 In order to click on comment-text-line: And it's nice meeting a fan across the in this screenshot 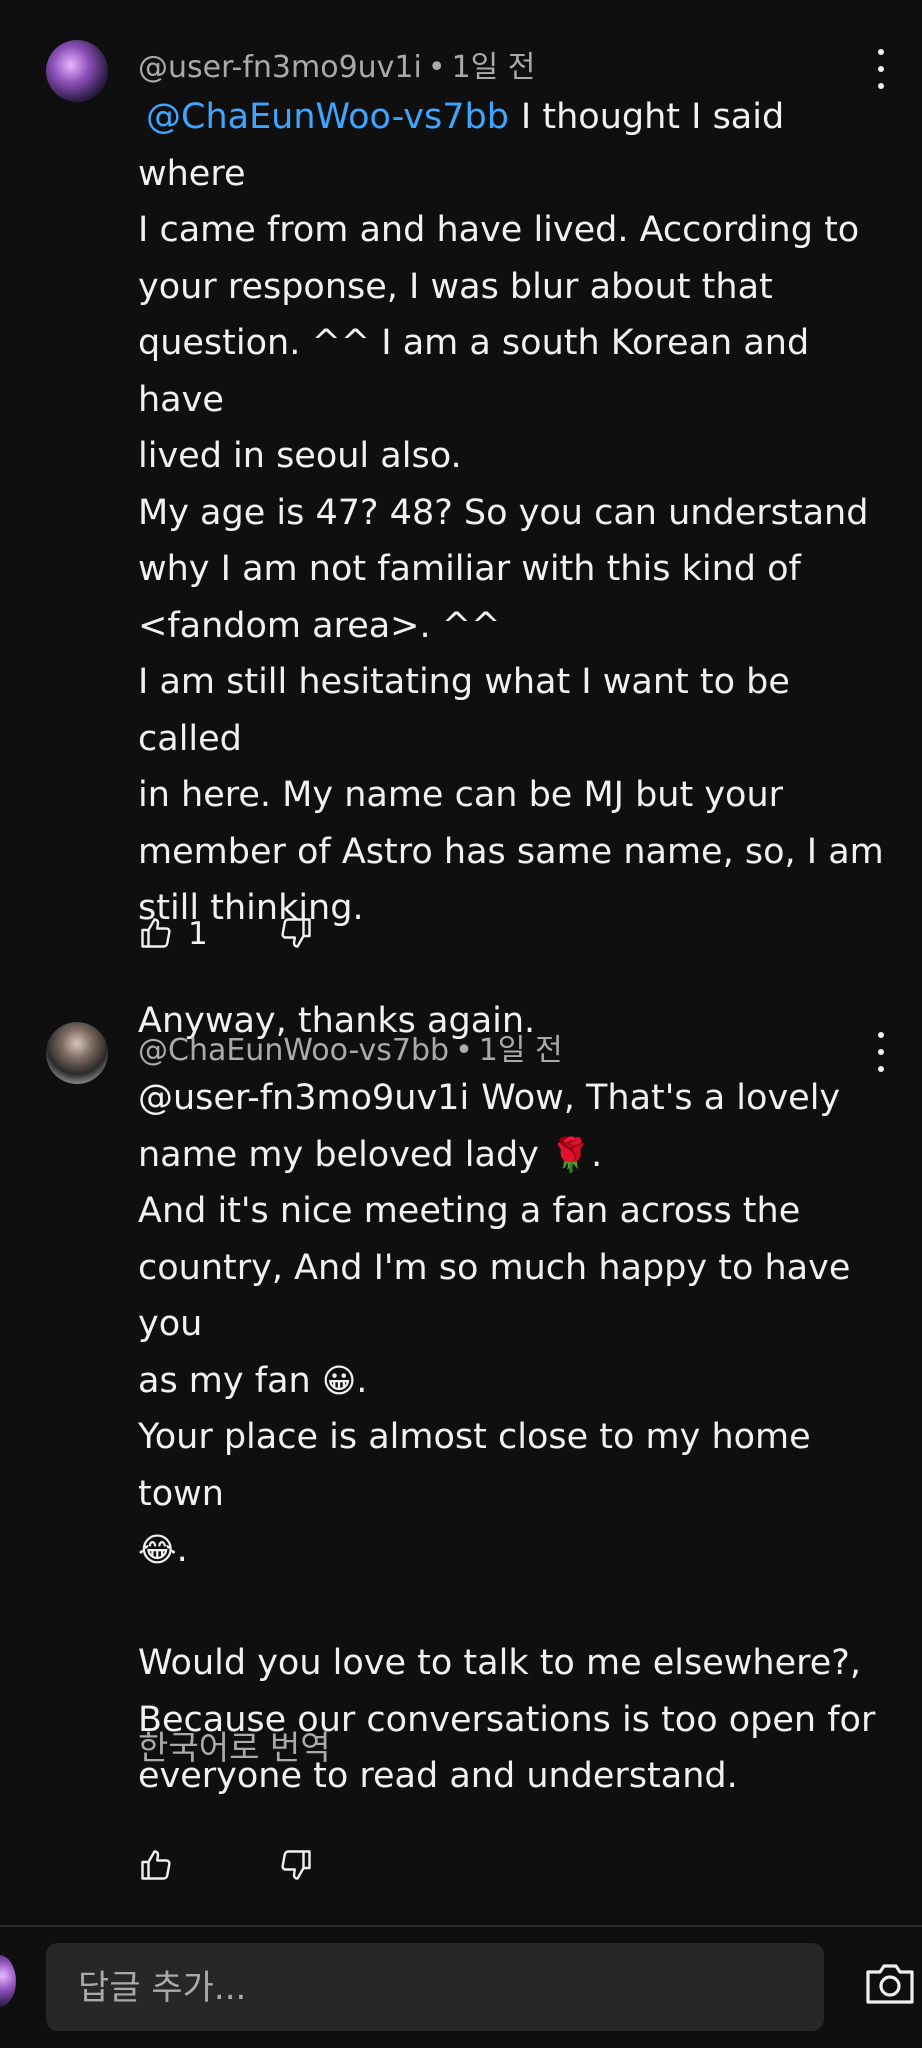, I will do `click(469, 1211)`.